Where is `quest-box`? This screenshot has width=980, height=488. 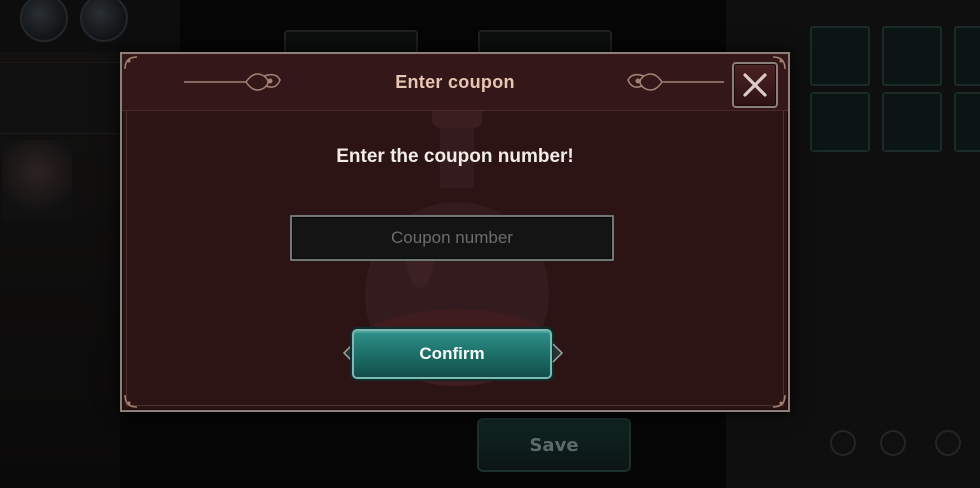 quest-box is located at coordinates (59, 98).